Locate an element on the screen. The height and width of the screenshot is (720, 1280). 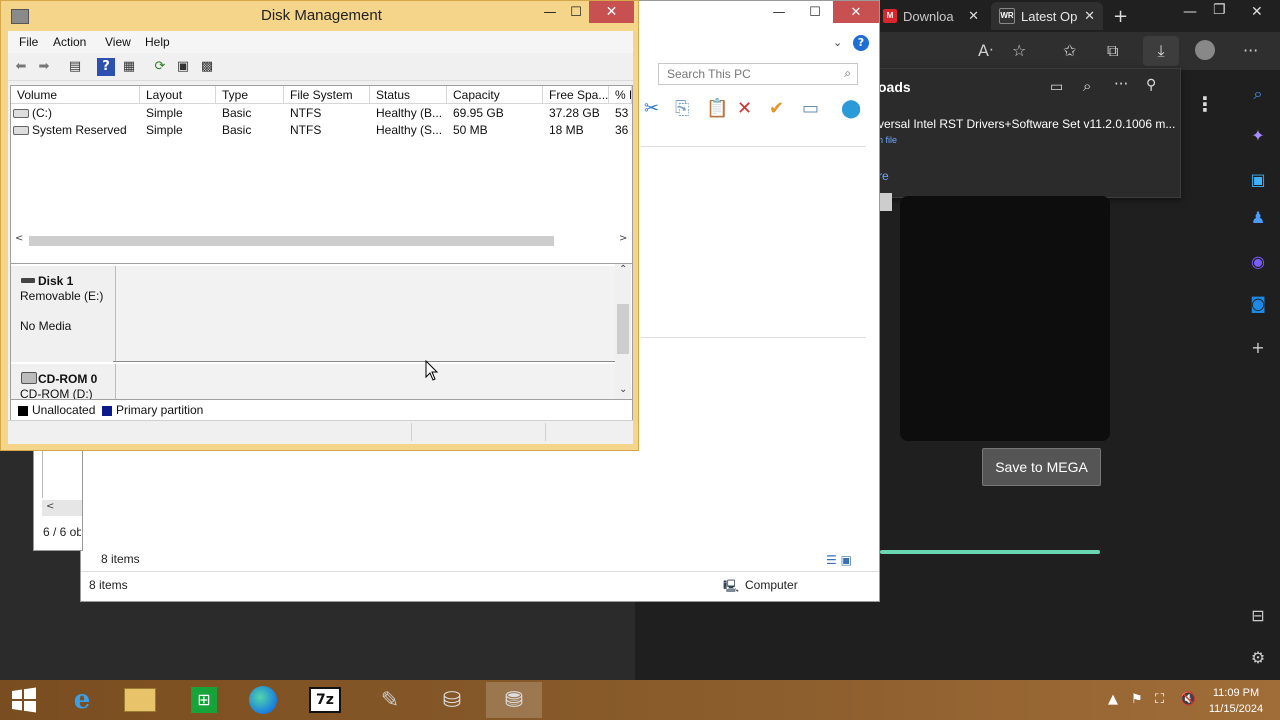
settings-icon: ▩ is located at coordinates (207, 67).